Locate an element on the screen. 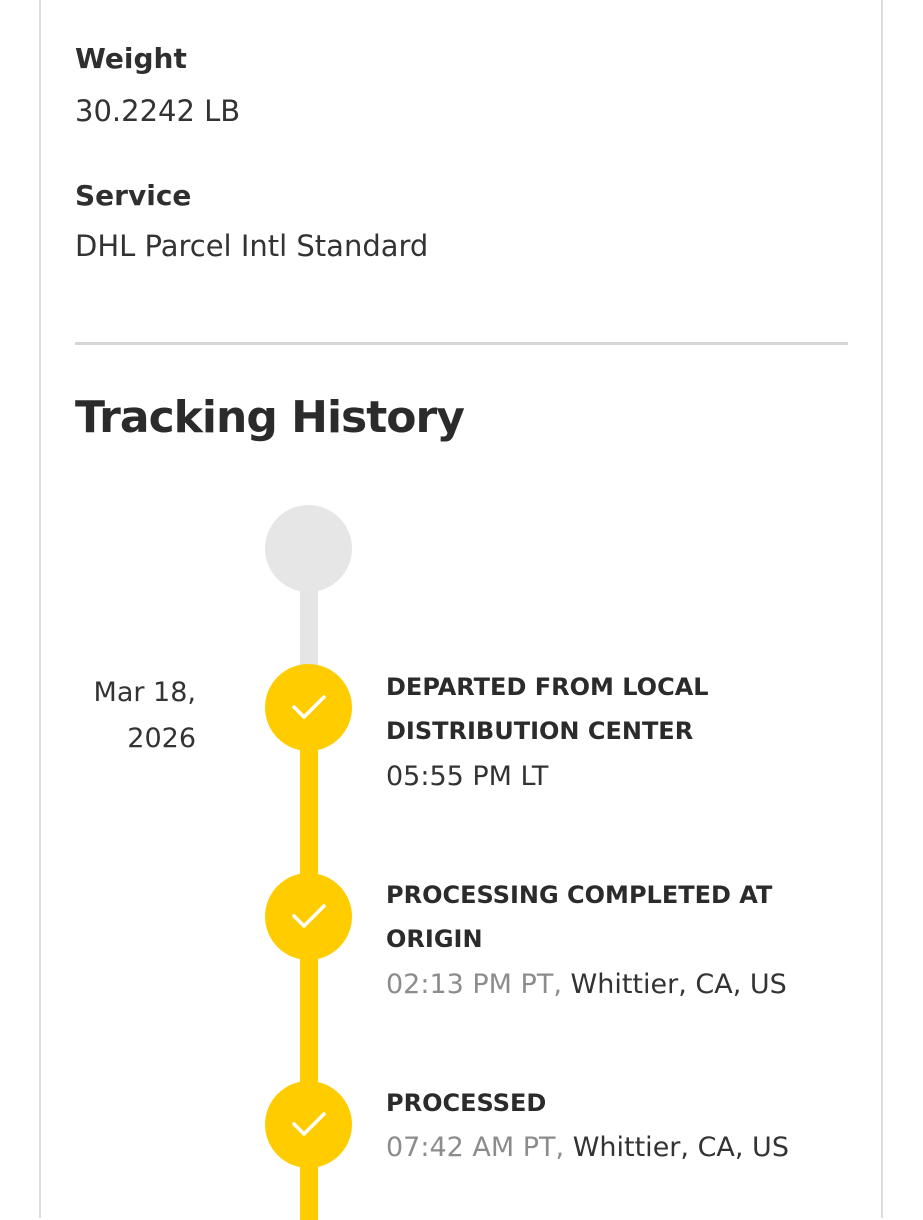  event-time: 05:55 PM LT is located at coordinates (467, 776).